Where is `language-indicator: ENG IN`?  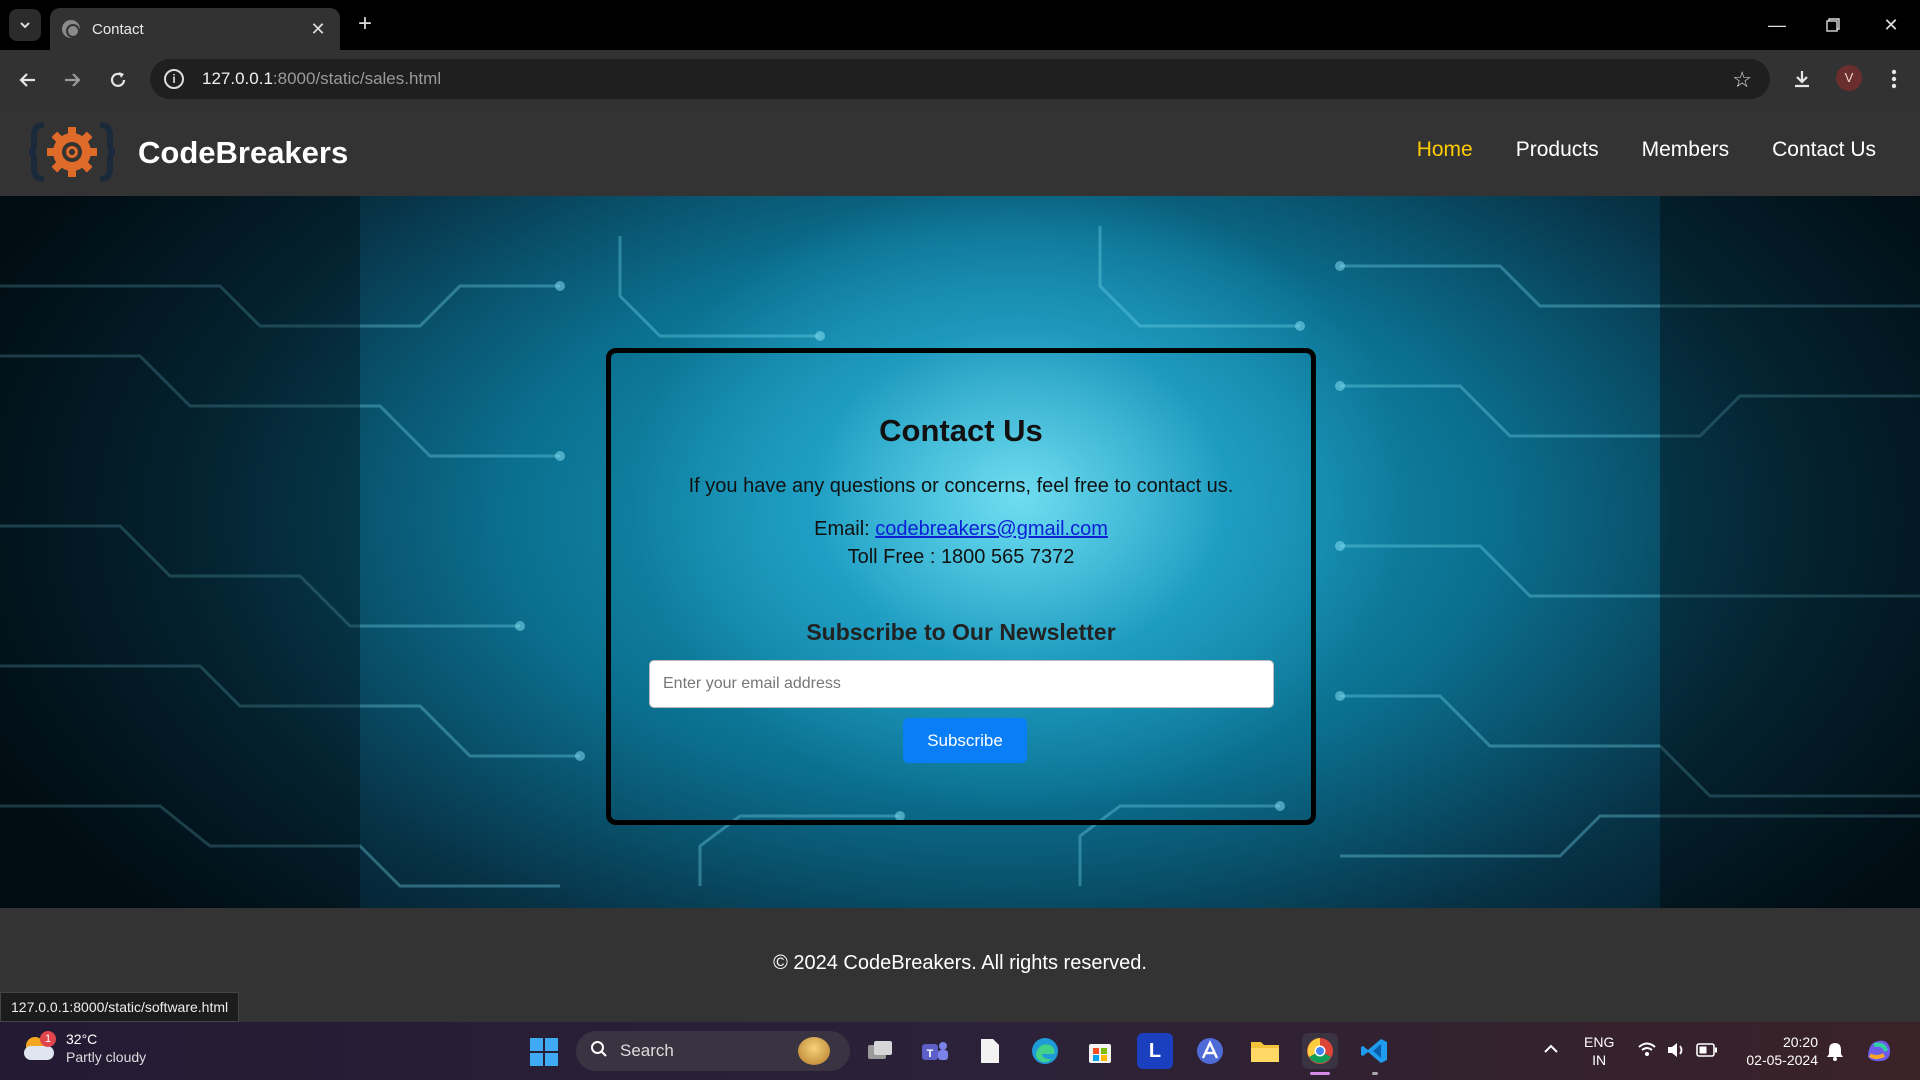 language-indicator: ENG IN is located at coordinates (1599, 1051).